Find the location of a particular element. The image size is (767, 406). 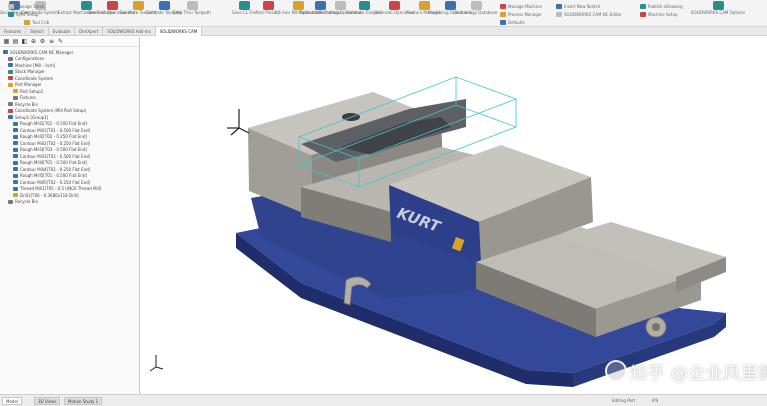

tree-item-label: Rough Mill4[T01 - 0.500 Flat End] is located at coordinates (53, 163).